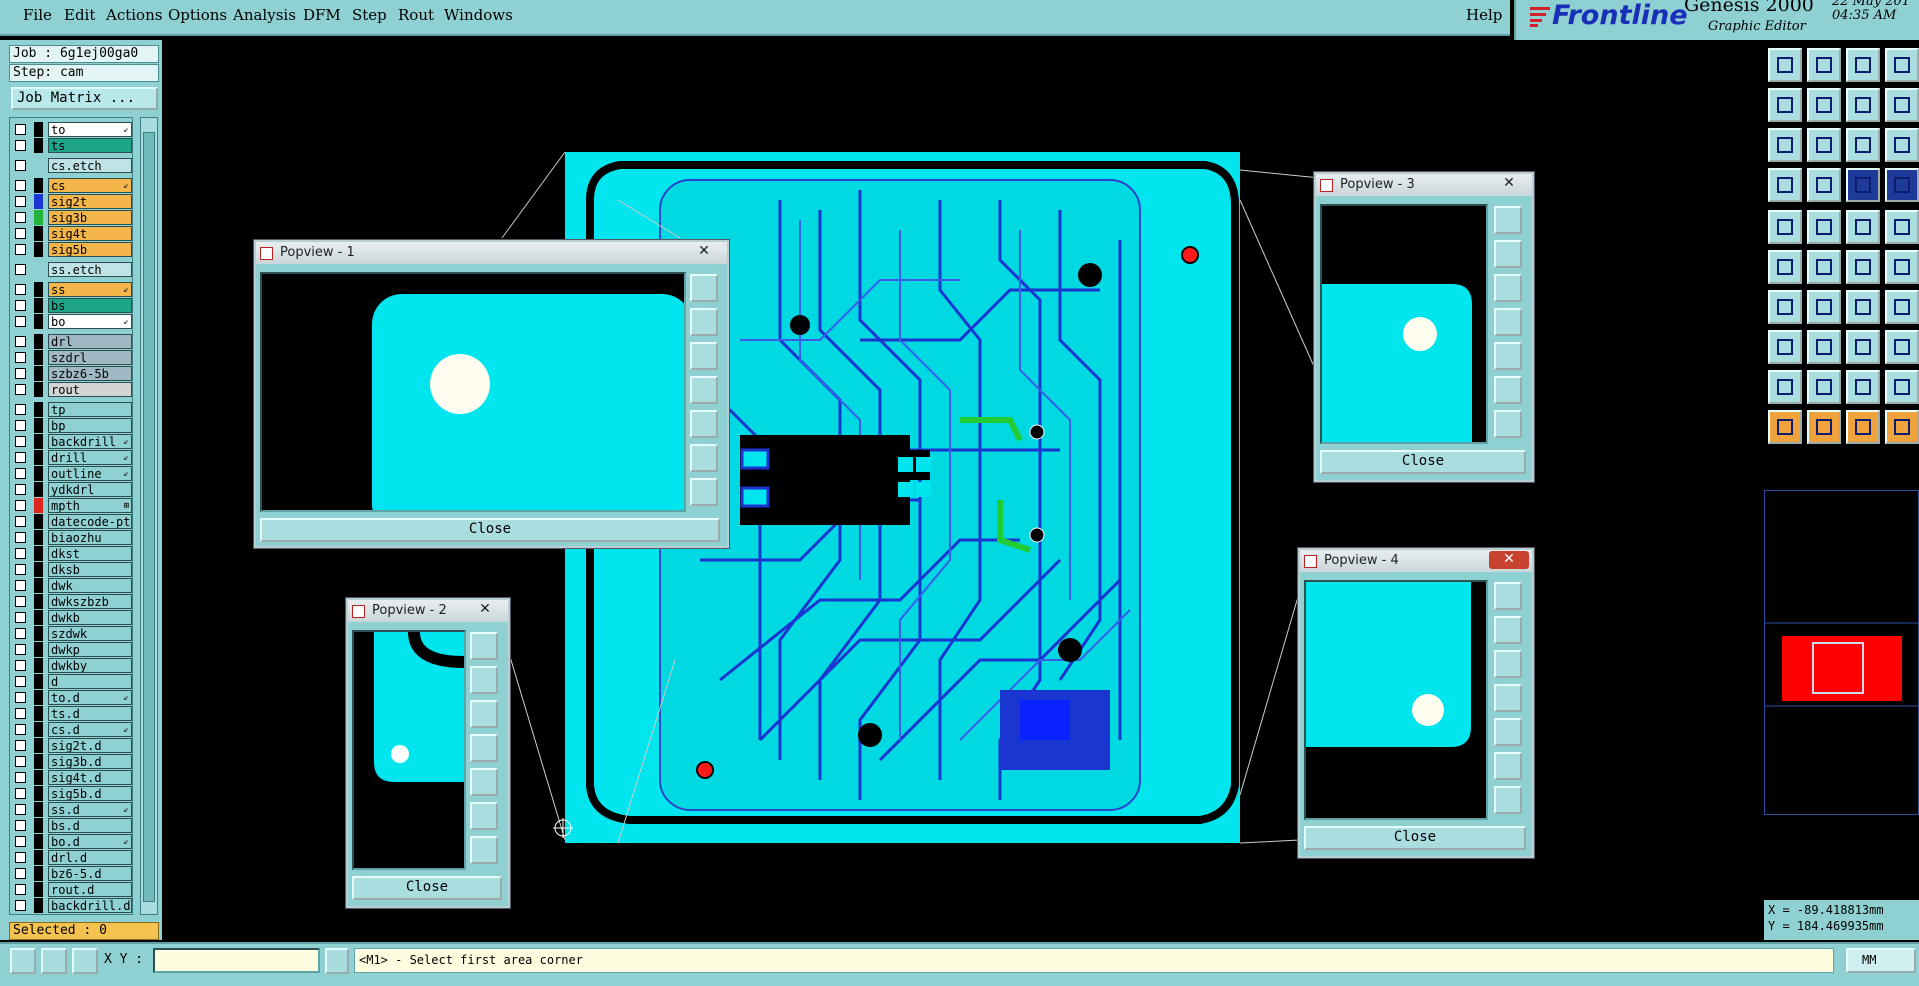 This screenshot has height=986, width=1919. Describe the element at coordinates (90, 665) in the screenshot. I see `layer-name: dwkby` at that location.